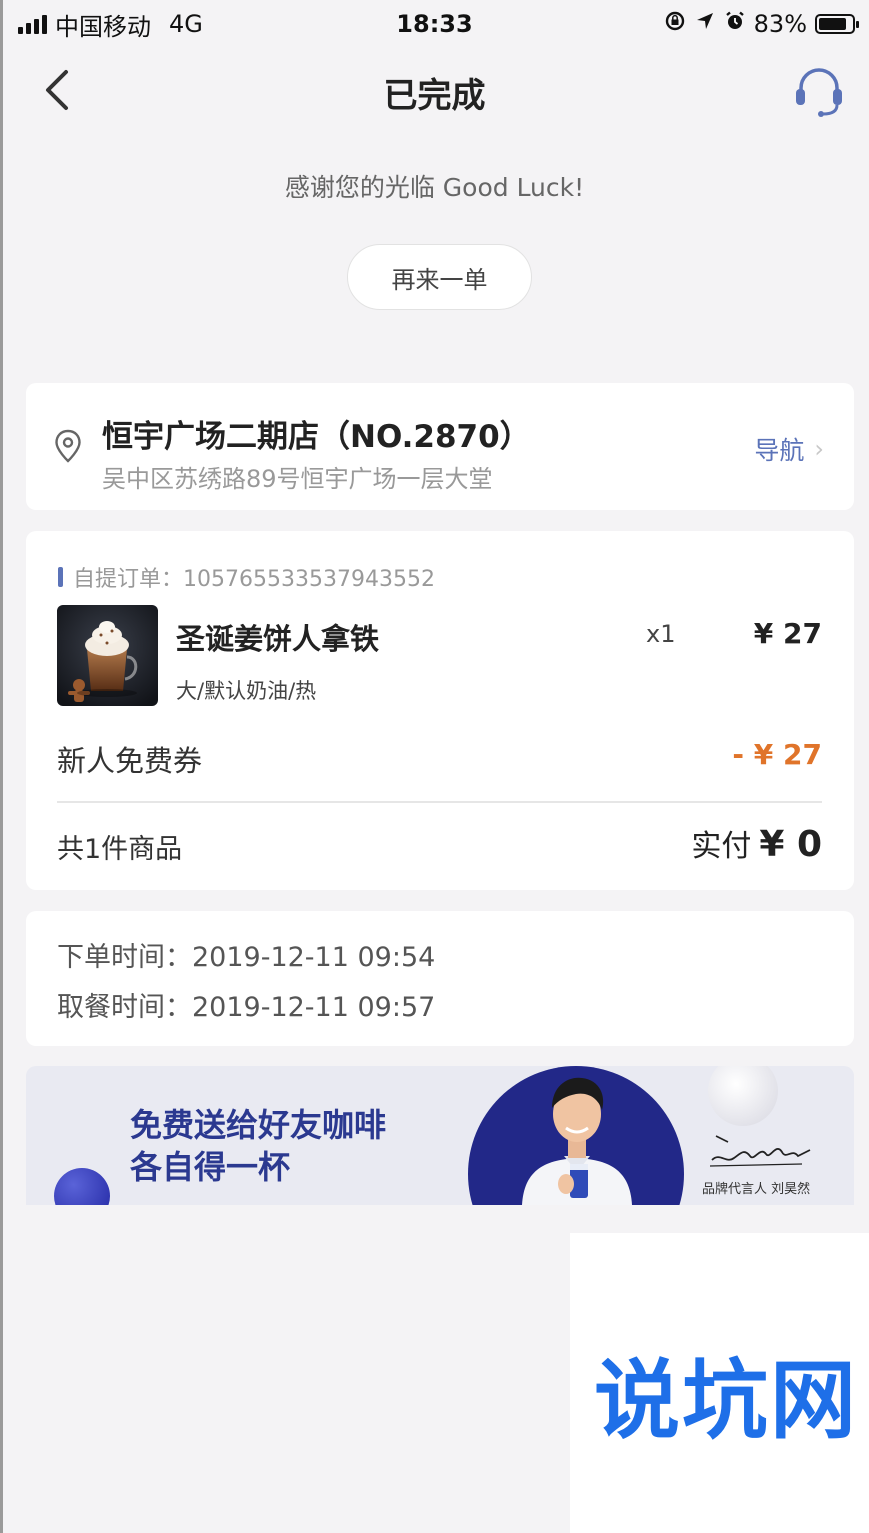 The width and height of the screenshot is (869, 1533). I want to click on headset-icon, so click(819, 92).